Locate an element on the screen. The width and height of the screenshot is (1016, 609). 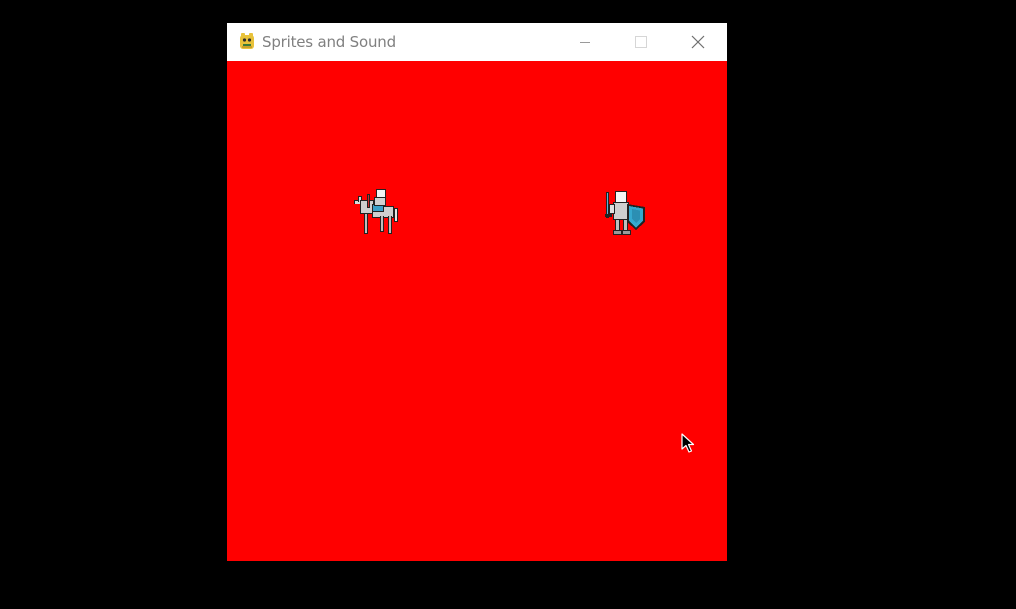
maximize-button is located at coordinates (641, 42).